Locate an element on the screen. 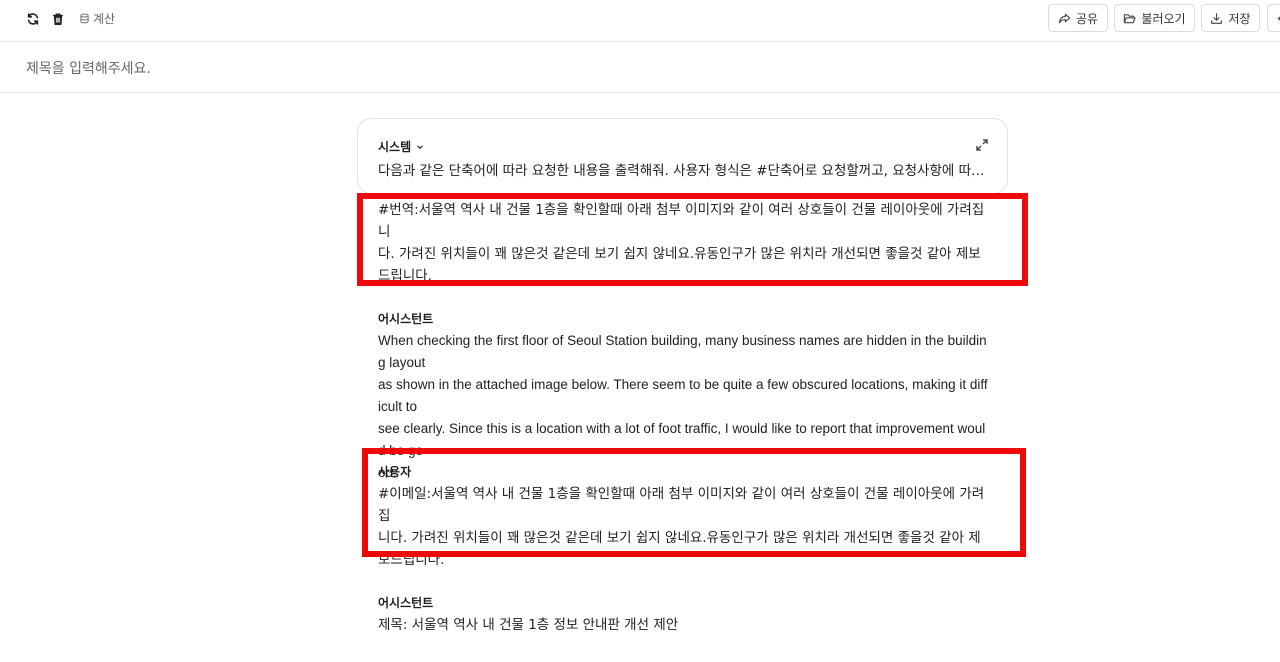 This screenshot has height=662, width=1280. message-text: 제목: 서울역 역사 내 건물 1층 정보 안내판 개선 제안 is located at coordinates (528, 625).